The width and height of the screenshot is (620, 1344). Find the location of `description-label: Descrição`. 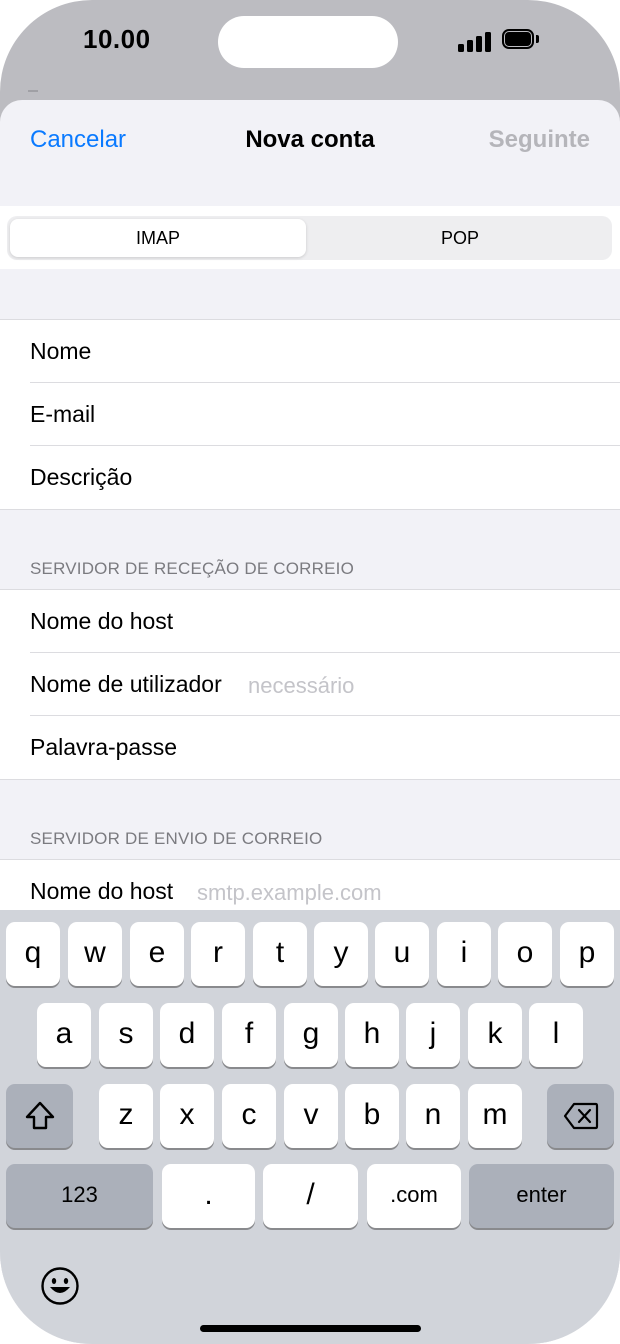

description-label: Descrição is located at coordinates (81, 477).